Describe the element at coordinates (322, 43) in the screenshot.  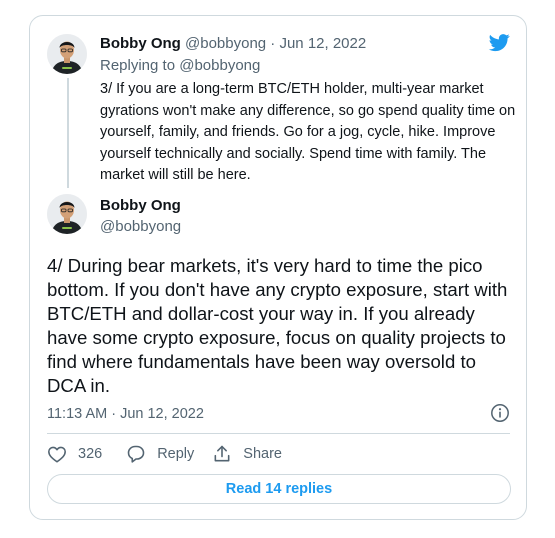
I see `parent-tweet-date: Jun 12, 2022` at that location.